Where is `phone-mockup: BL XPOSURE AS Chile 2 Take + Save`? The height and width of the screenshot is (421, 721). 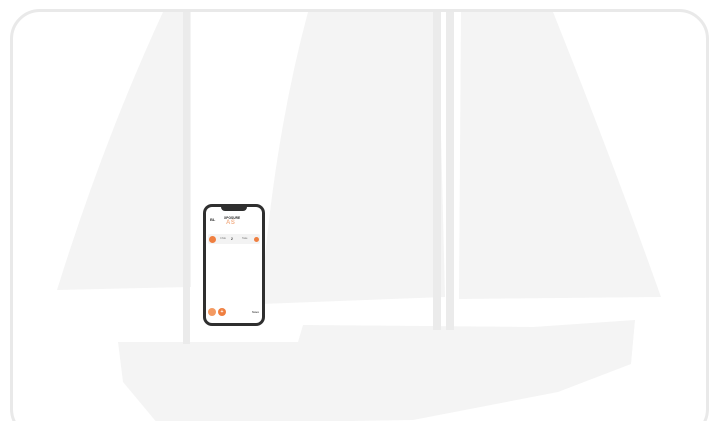 phone-mockup: BL XPOSURE AS Chile 2 Take + Save is located at coordinates (234, 265).